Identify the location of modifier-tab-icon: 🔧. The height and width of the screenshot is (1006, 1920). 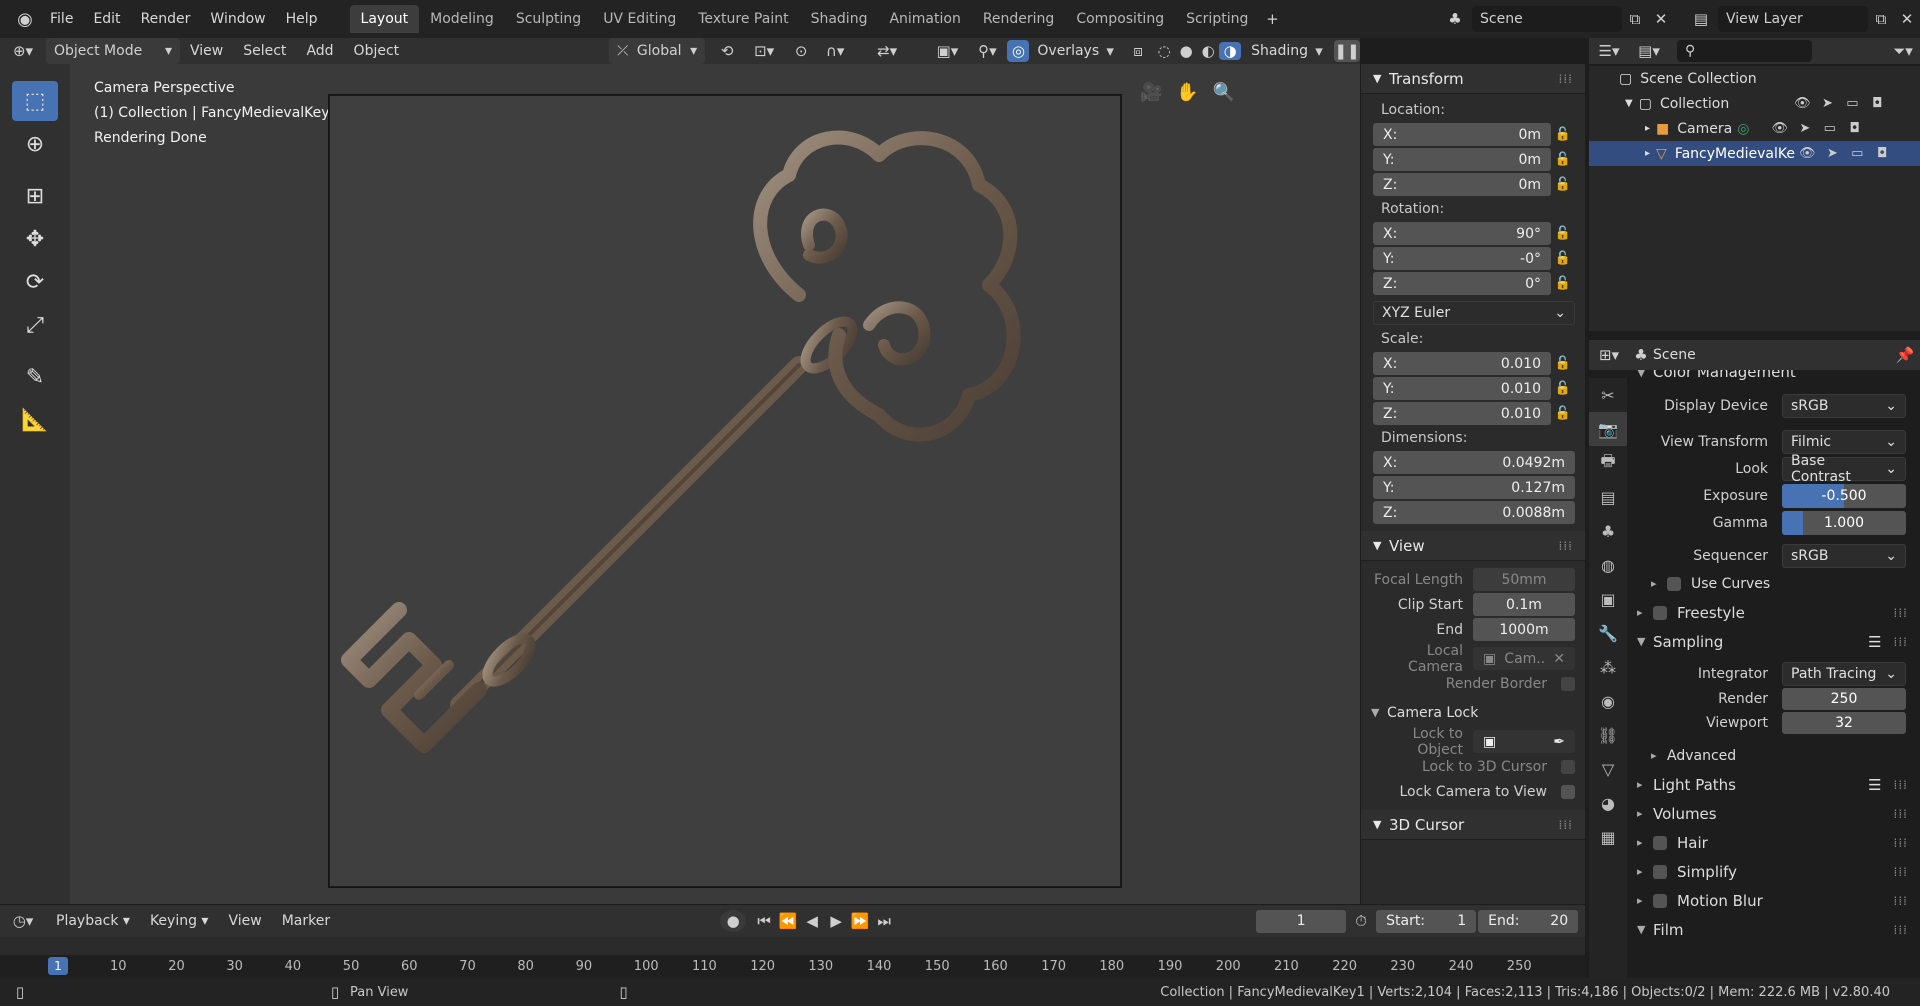
(1608, 633).